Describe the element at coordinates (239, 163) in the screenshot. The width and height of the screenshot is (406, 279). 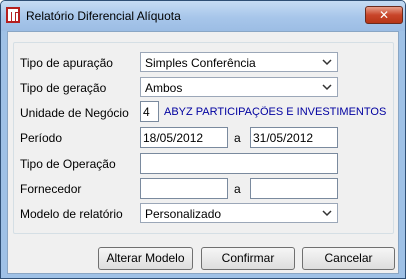
I see `tipo-operacao-input` at that location.